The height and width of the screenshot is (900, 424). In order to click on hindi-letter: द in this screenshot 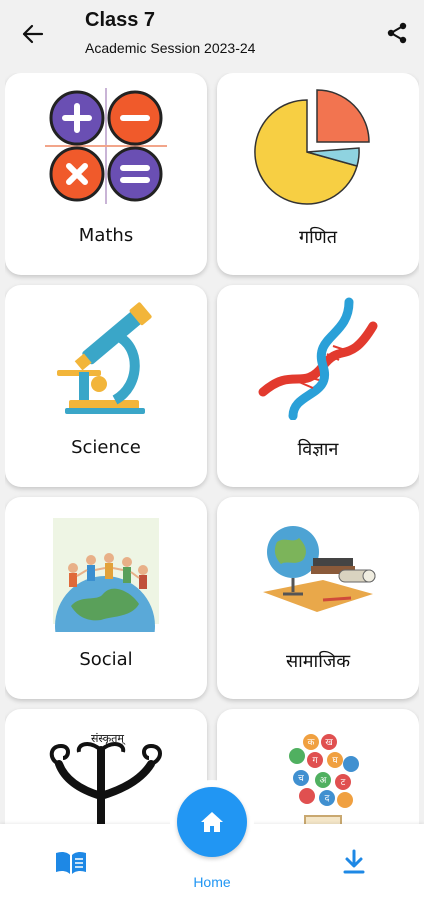, I will do `click(327, 799)`.